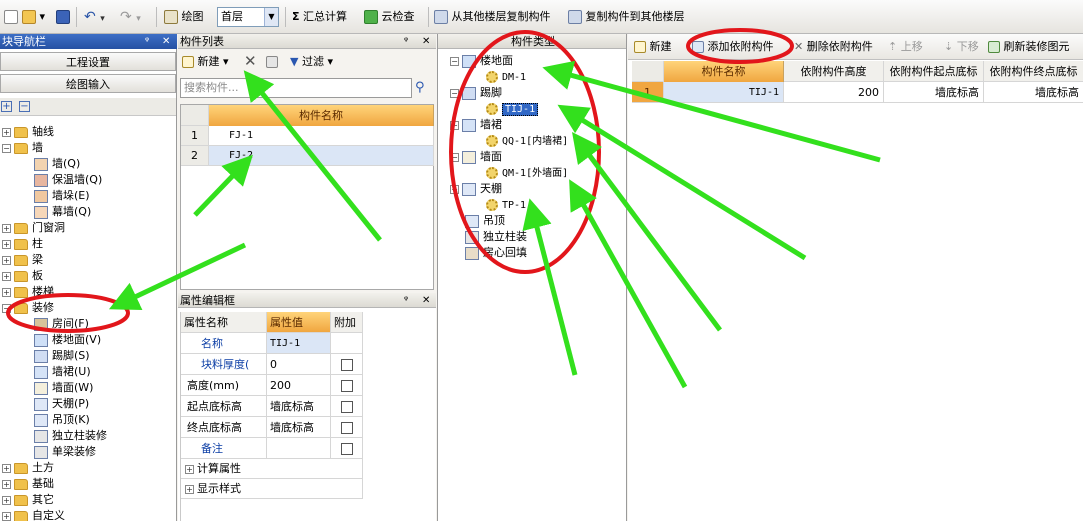  I want to click on component-type-item: 房心回填, so click(488, 253).